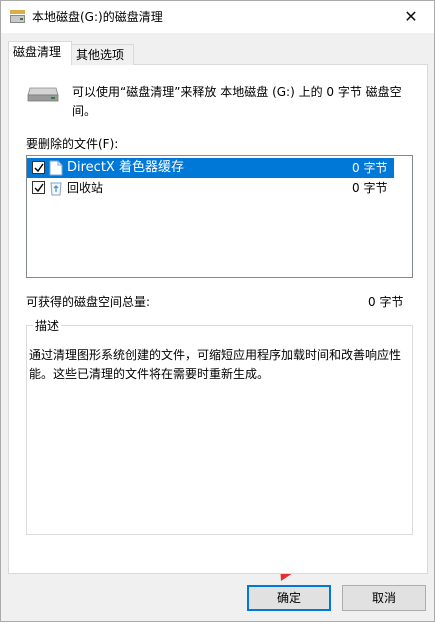 The image size is (435, 622). What do you see at coordinates (43, 94) in the screenshot?
I see `hard-drive-icon` at bounding box center [43, 94].